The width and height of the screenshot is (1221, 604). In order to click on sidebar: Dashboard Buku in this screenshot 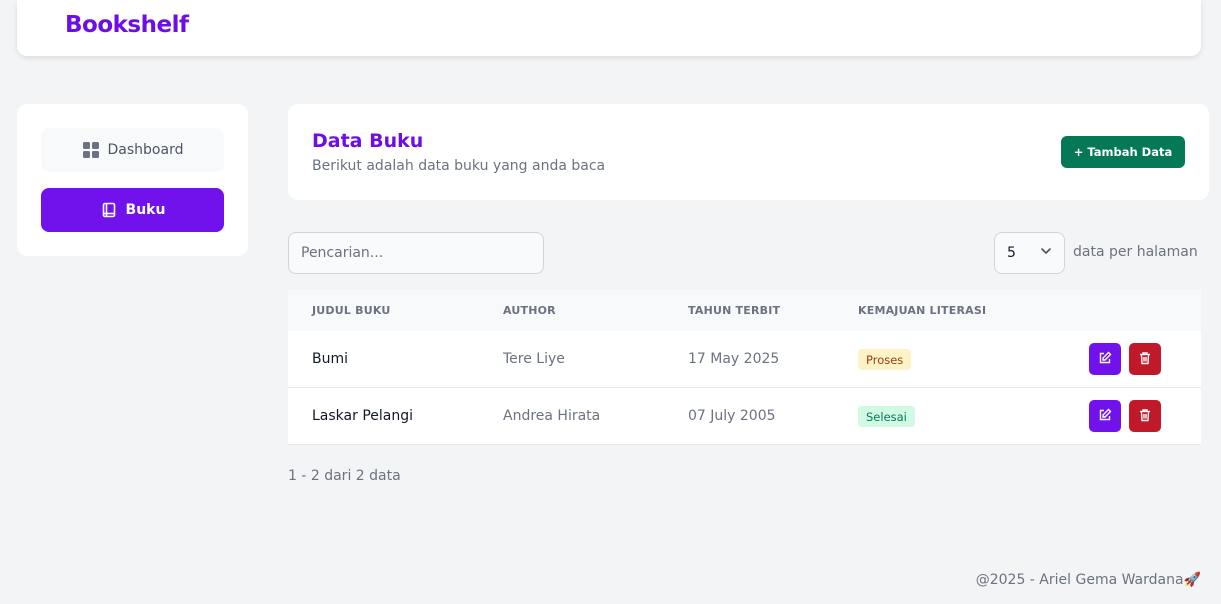, I will do `click(132, 180)`.